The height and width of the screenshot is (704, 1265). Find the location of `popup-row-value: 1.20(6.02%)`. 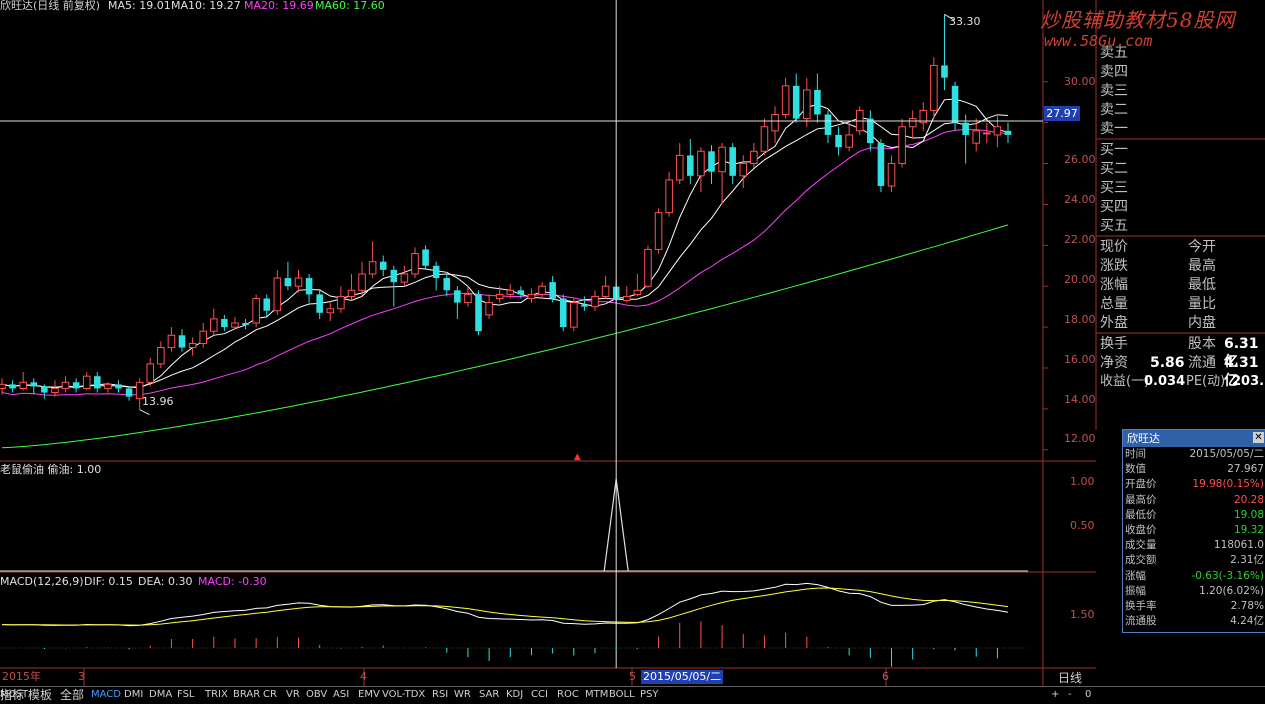

popup-row-value: 1.20(6.02%) is located at coordinates (1231, 590).